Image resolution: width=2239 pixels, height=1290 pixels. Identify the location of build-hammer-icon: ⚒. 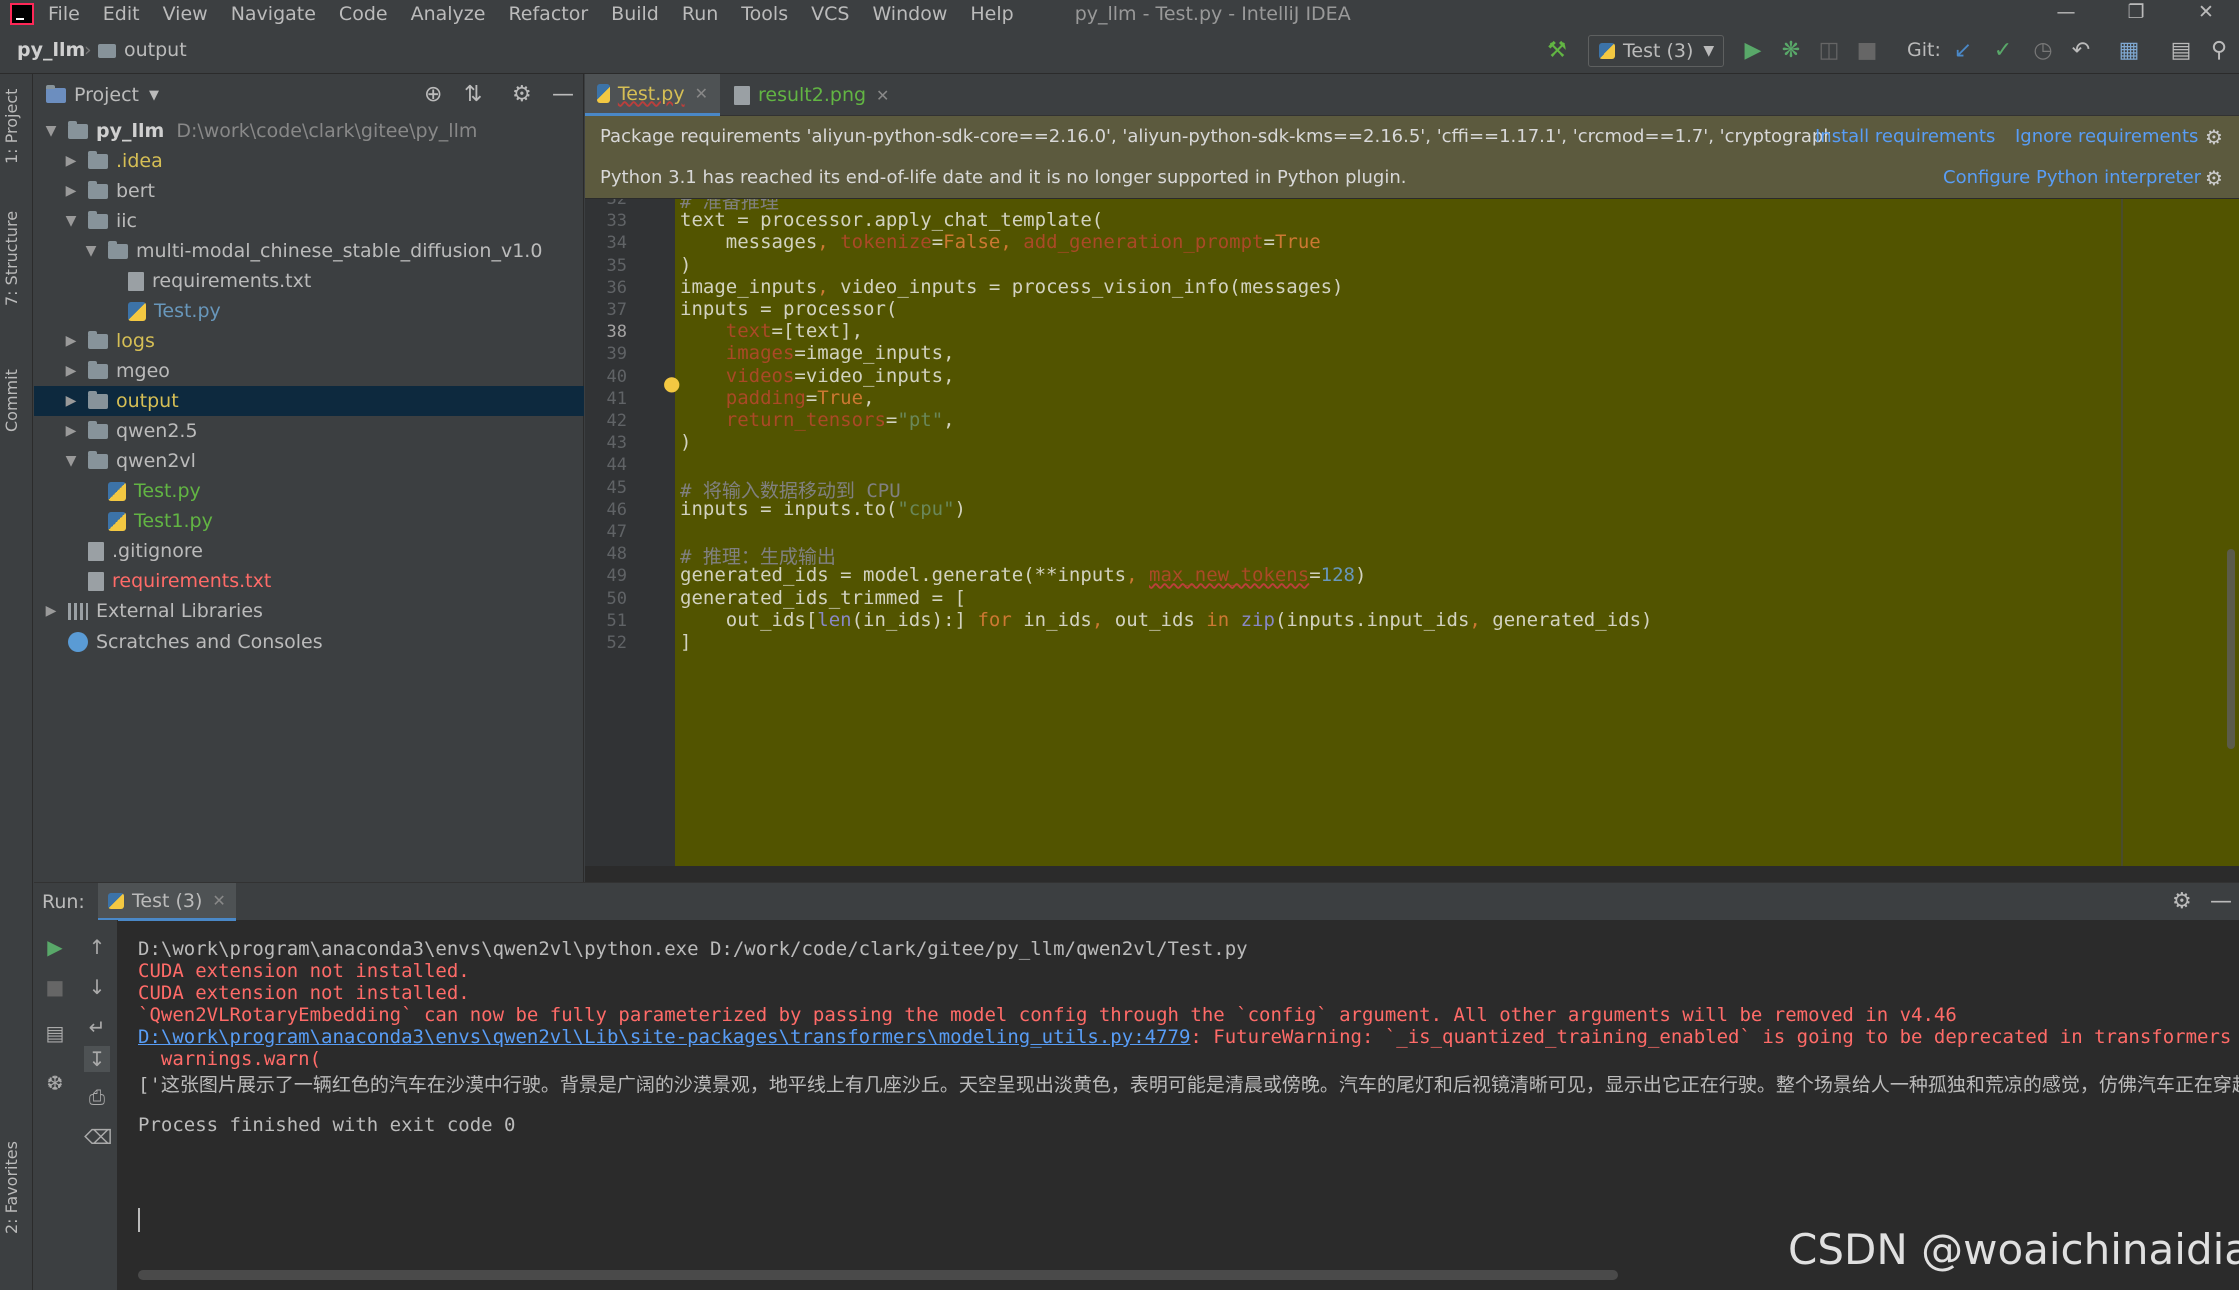
(1557, 51).